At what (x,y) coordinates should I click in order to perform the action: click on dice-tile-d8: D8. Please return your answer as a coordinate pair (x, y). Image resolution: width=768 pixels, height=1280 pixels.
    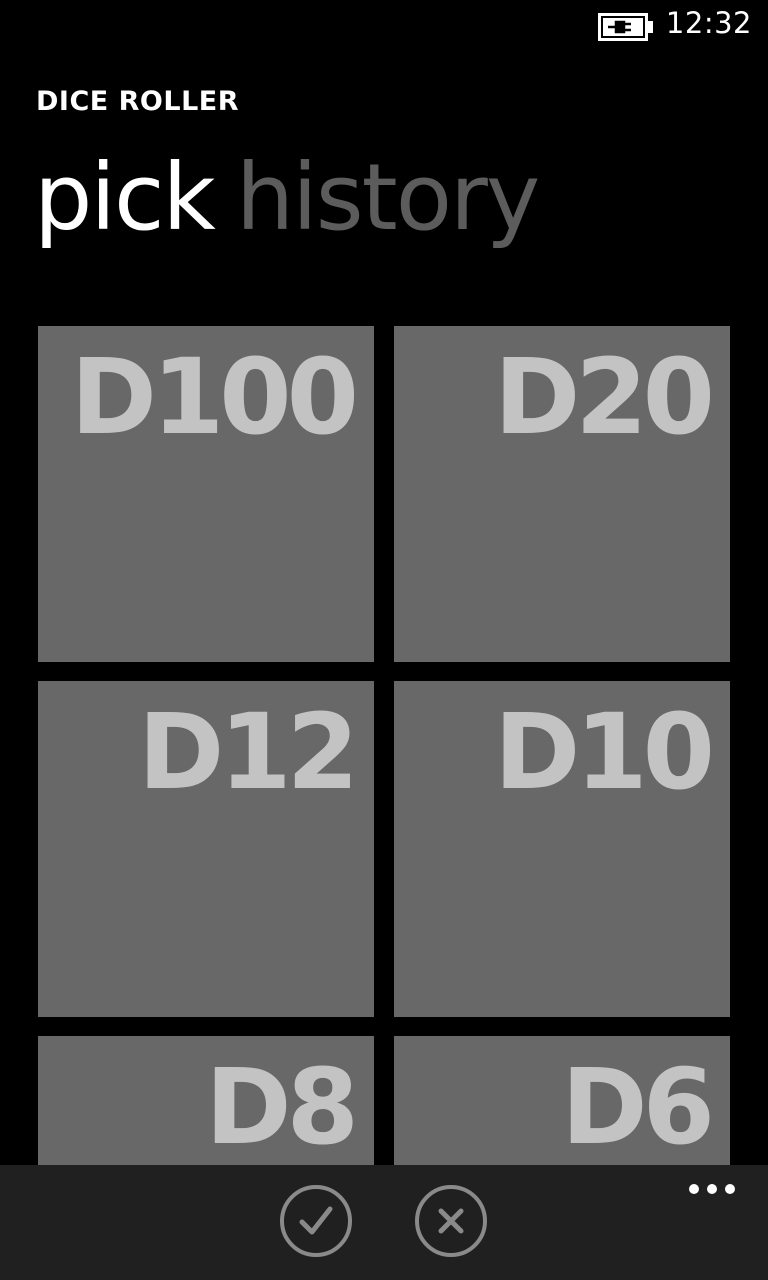
    Looking at the image, I should click on (206, 1100).